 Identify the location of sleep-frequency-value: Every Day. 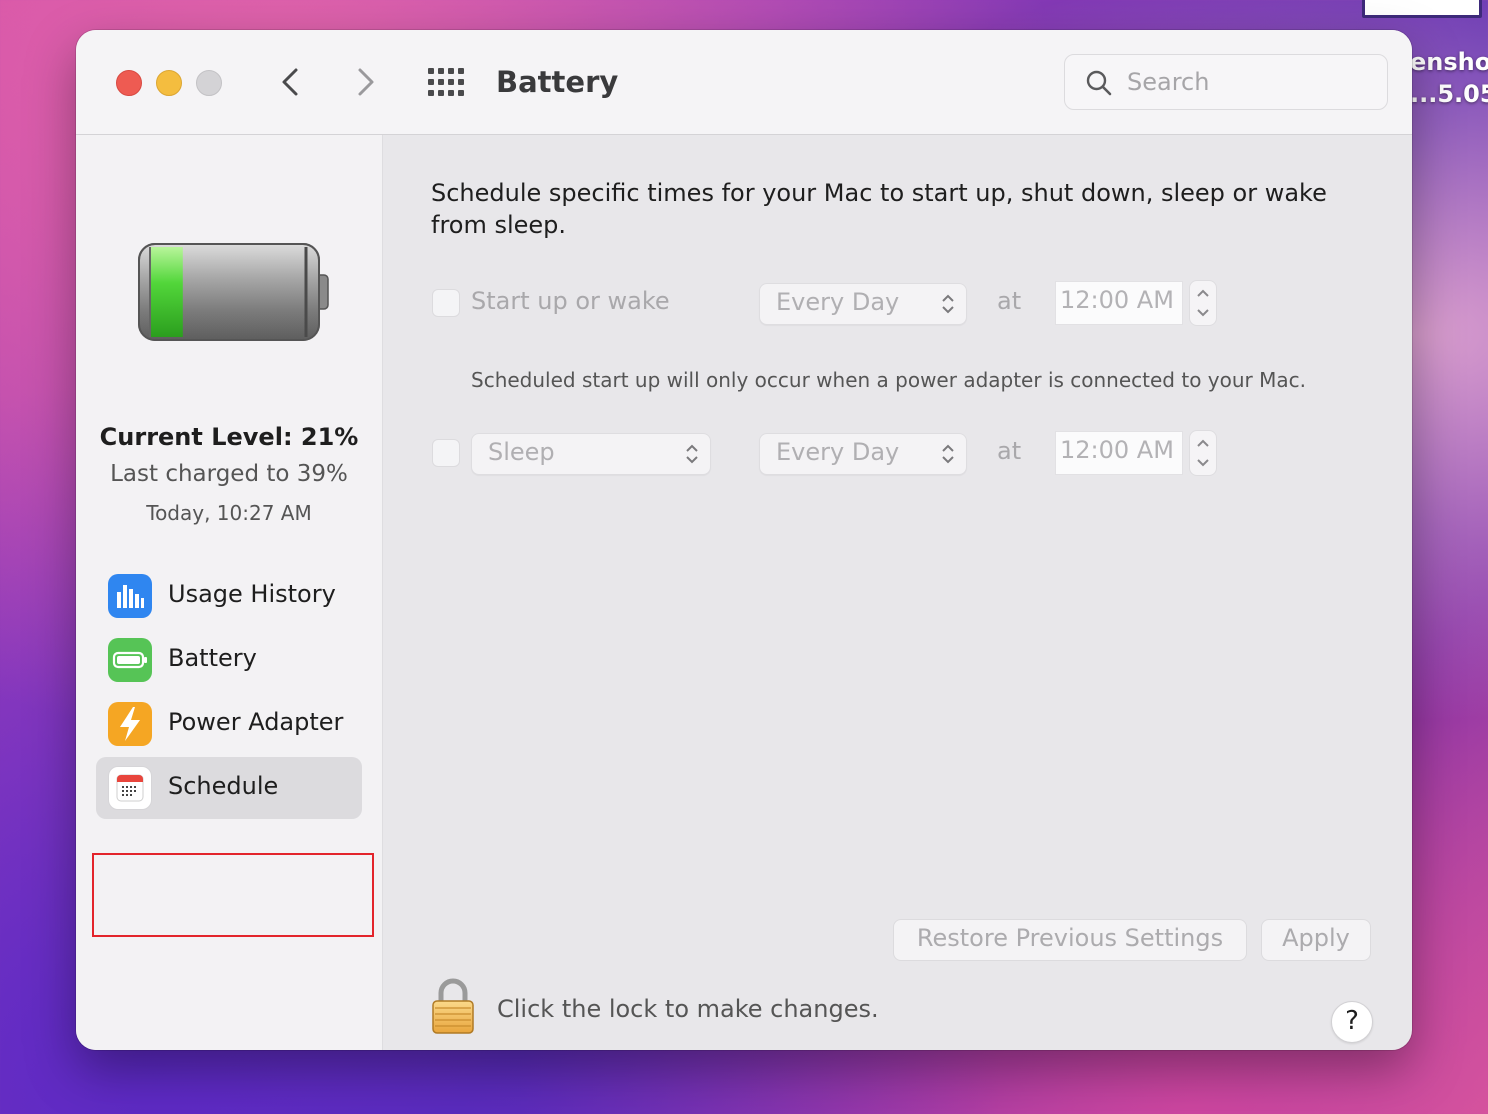
(838, 452).